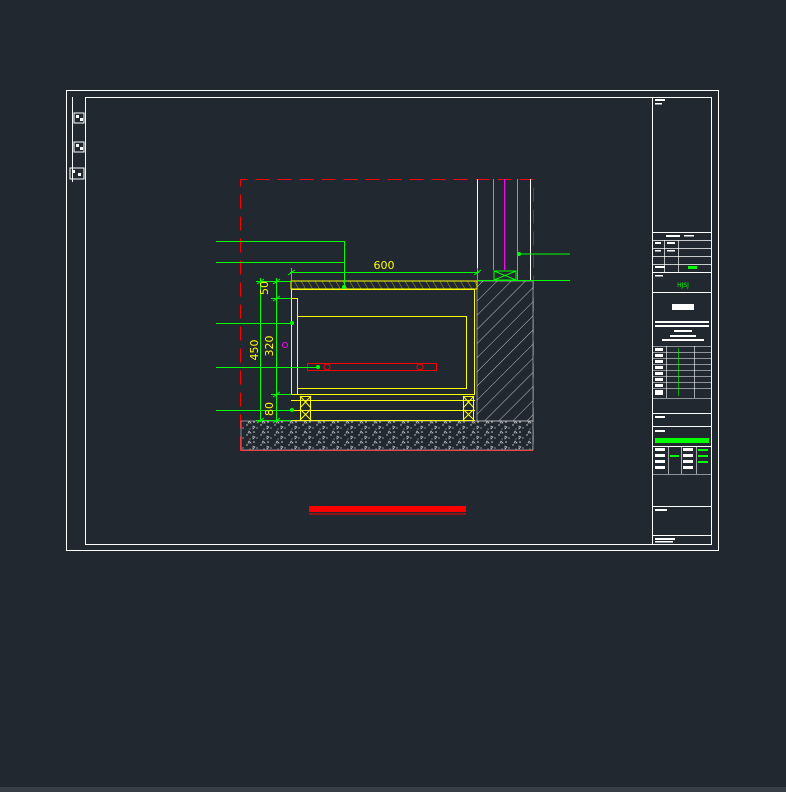  Describe the element at coordinates (505, 351) in the screenshot. I see `wall-hatch` at that location.